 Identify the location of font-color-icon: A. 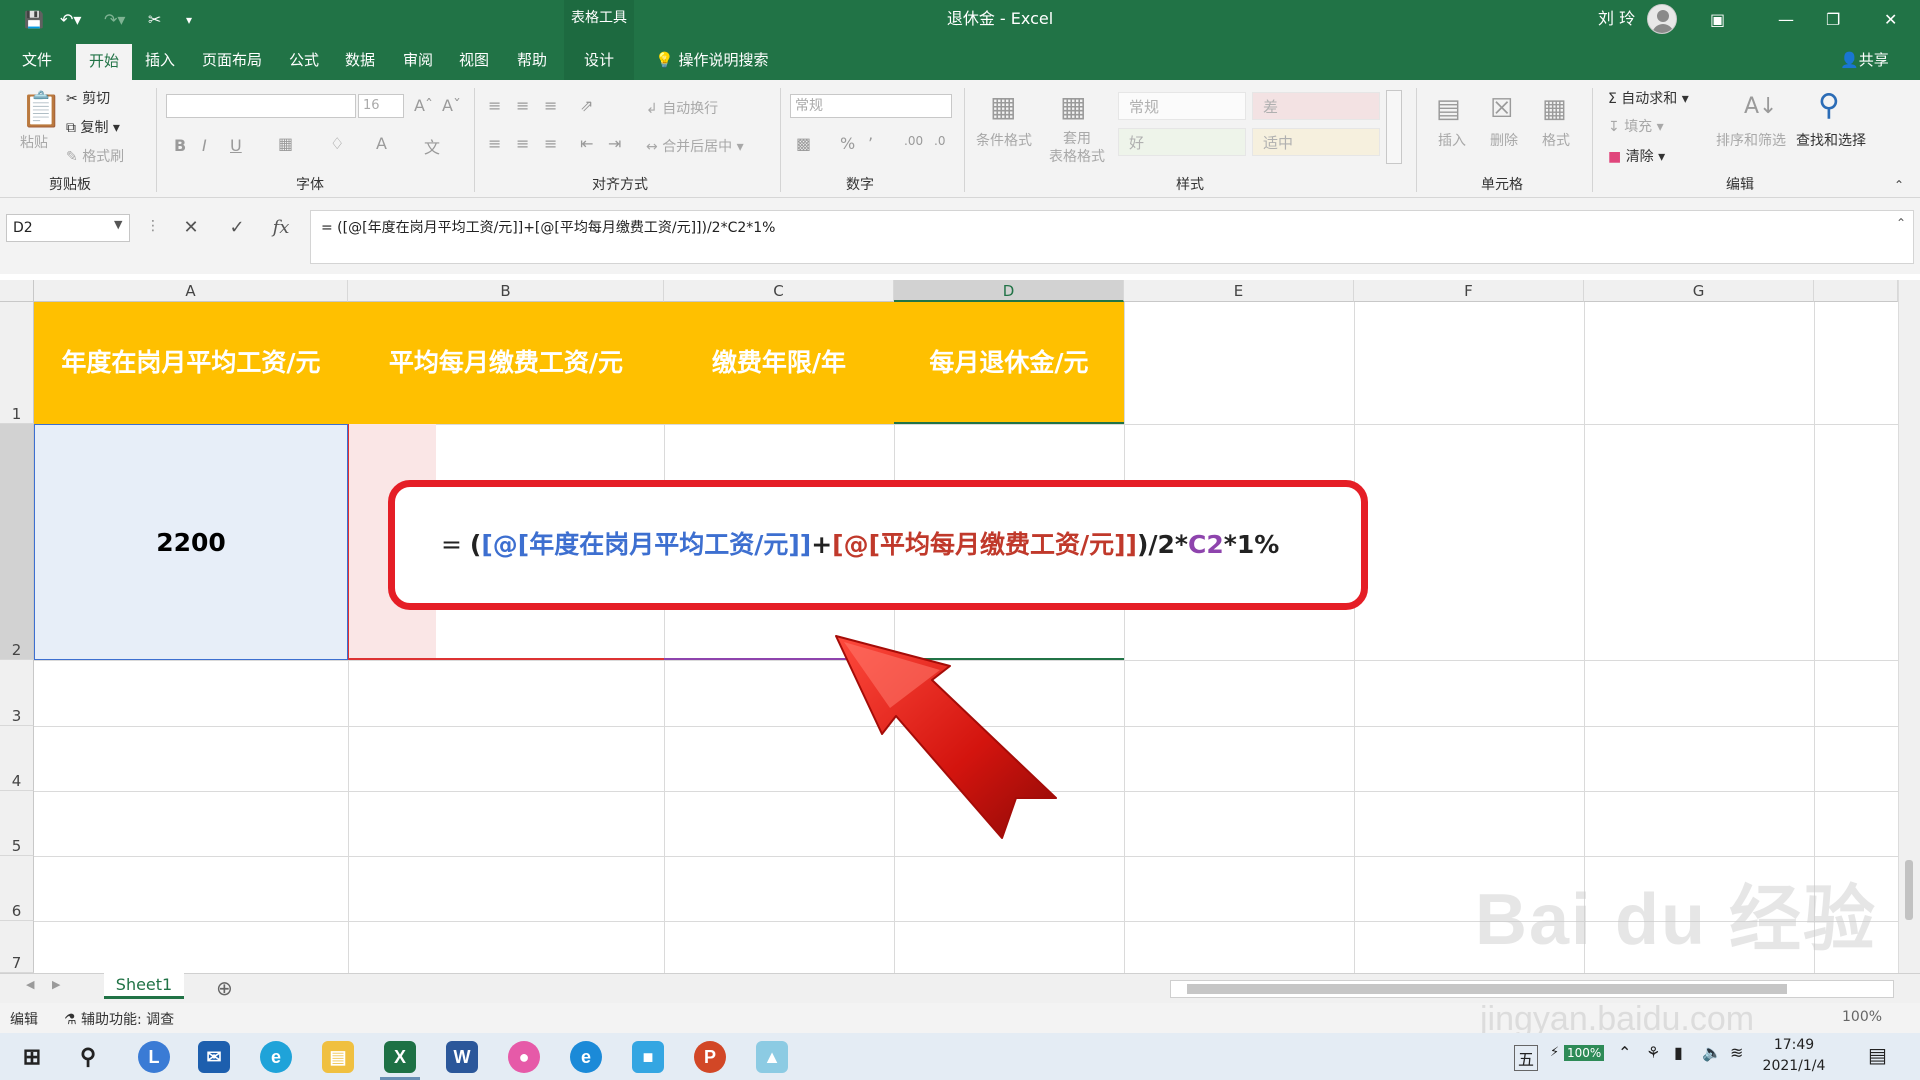
(381, 143).